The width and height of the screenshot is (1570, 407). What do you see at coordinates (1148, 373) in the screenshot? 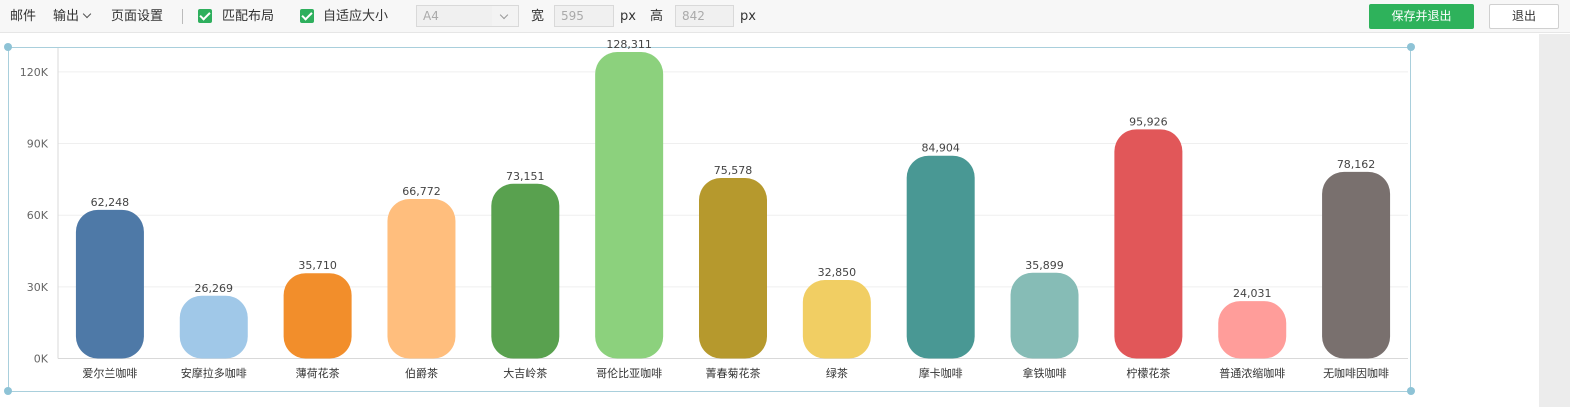
I see `x-category-label: 柠檬花茶` at bounding box center [1148, 373].